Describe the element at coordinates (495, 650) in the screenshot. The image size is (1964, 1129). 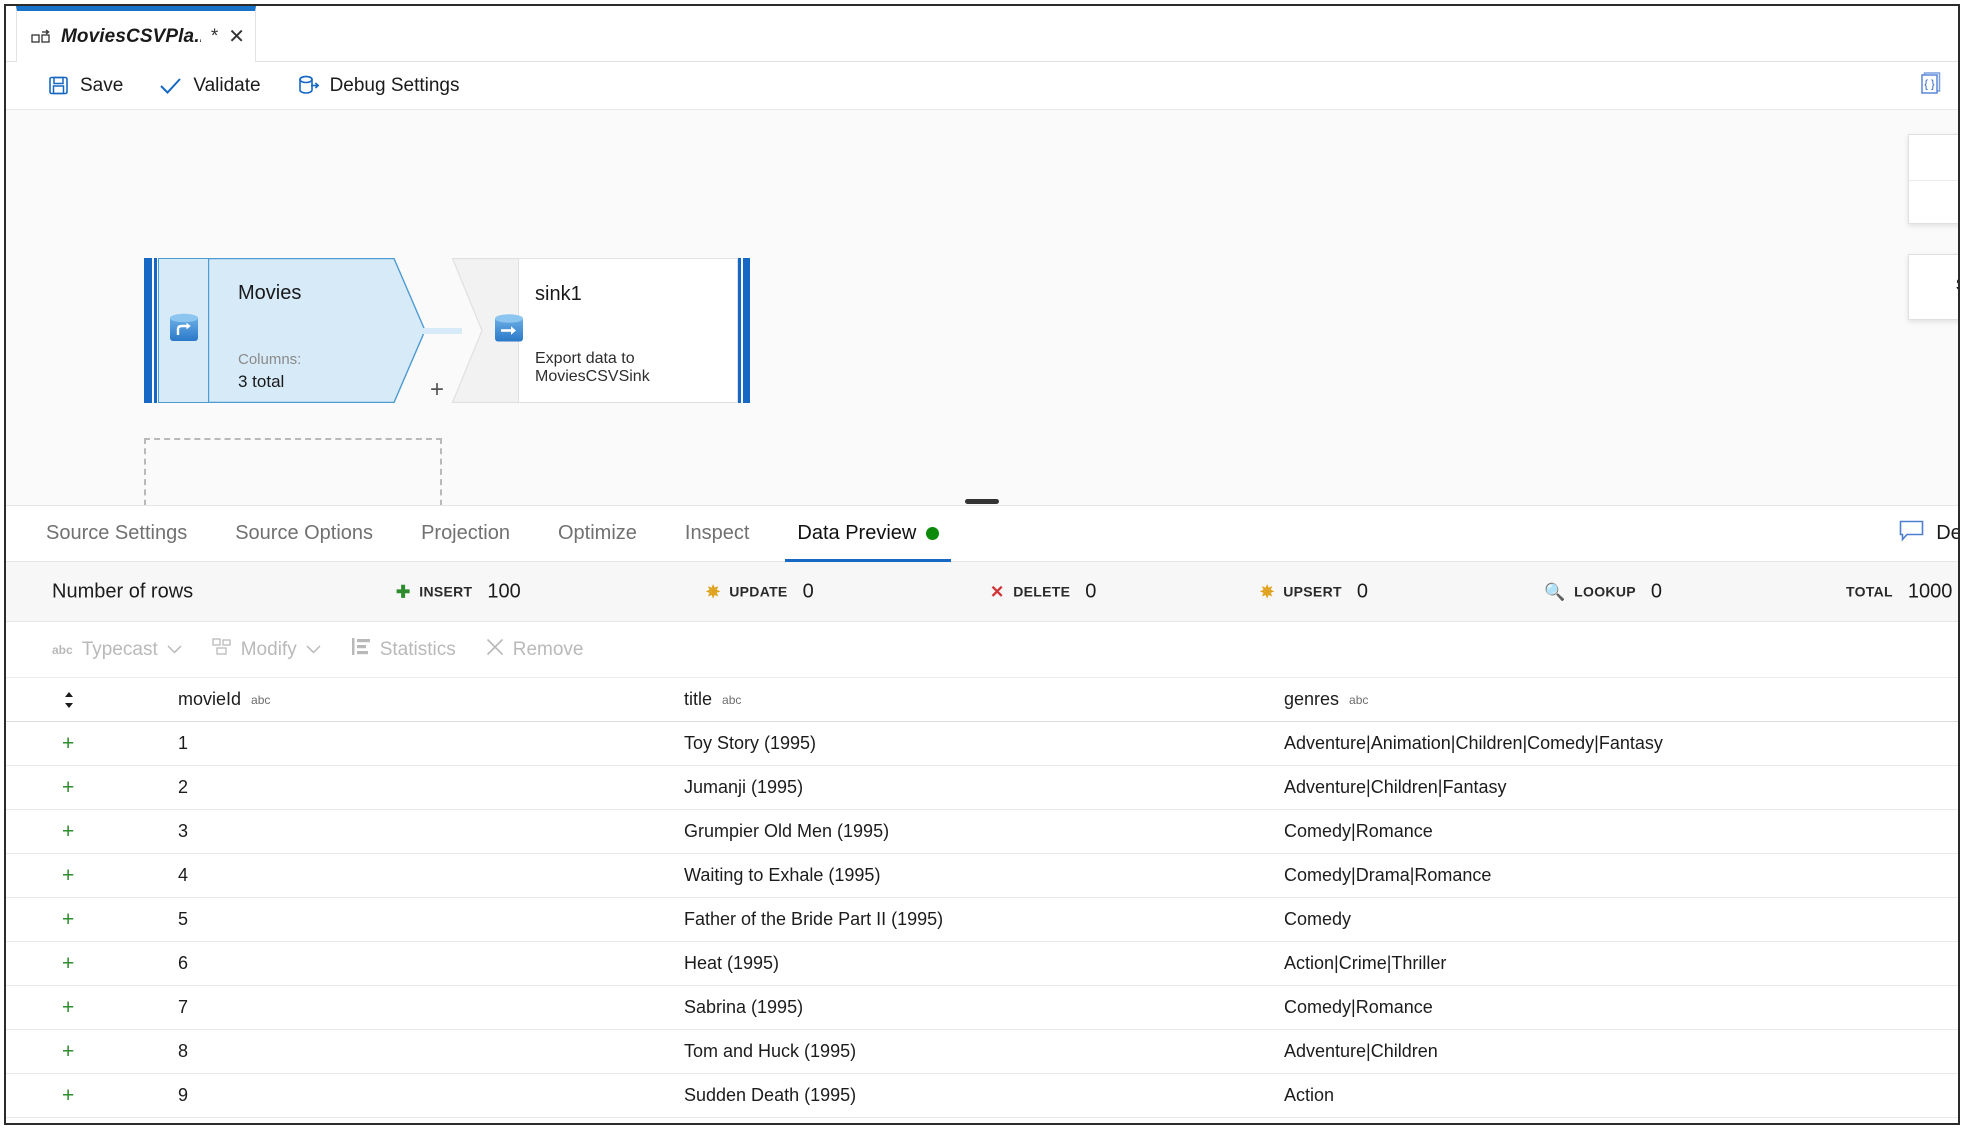
I see `close-x-icon` at that location.